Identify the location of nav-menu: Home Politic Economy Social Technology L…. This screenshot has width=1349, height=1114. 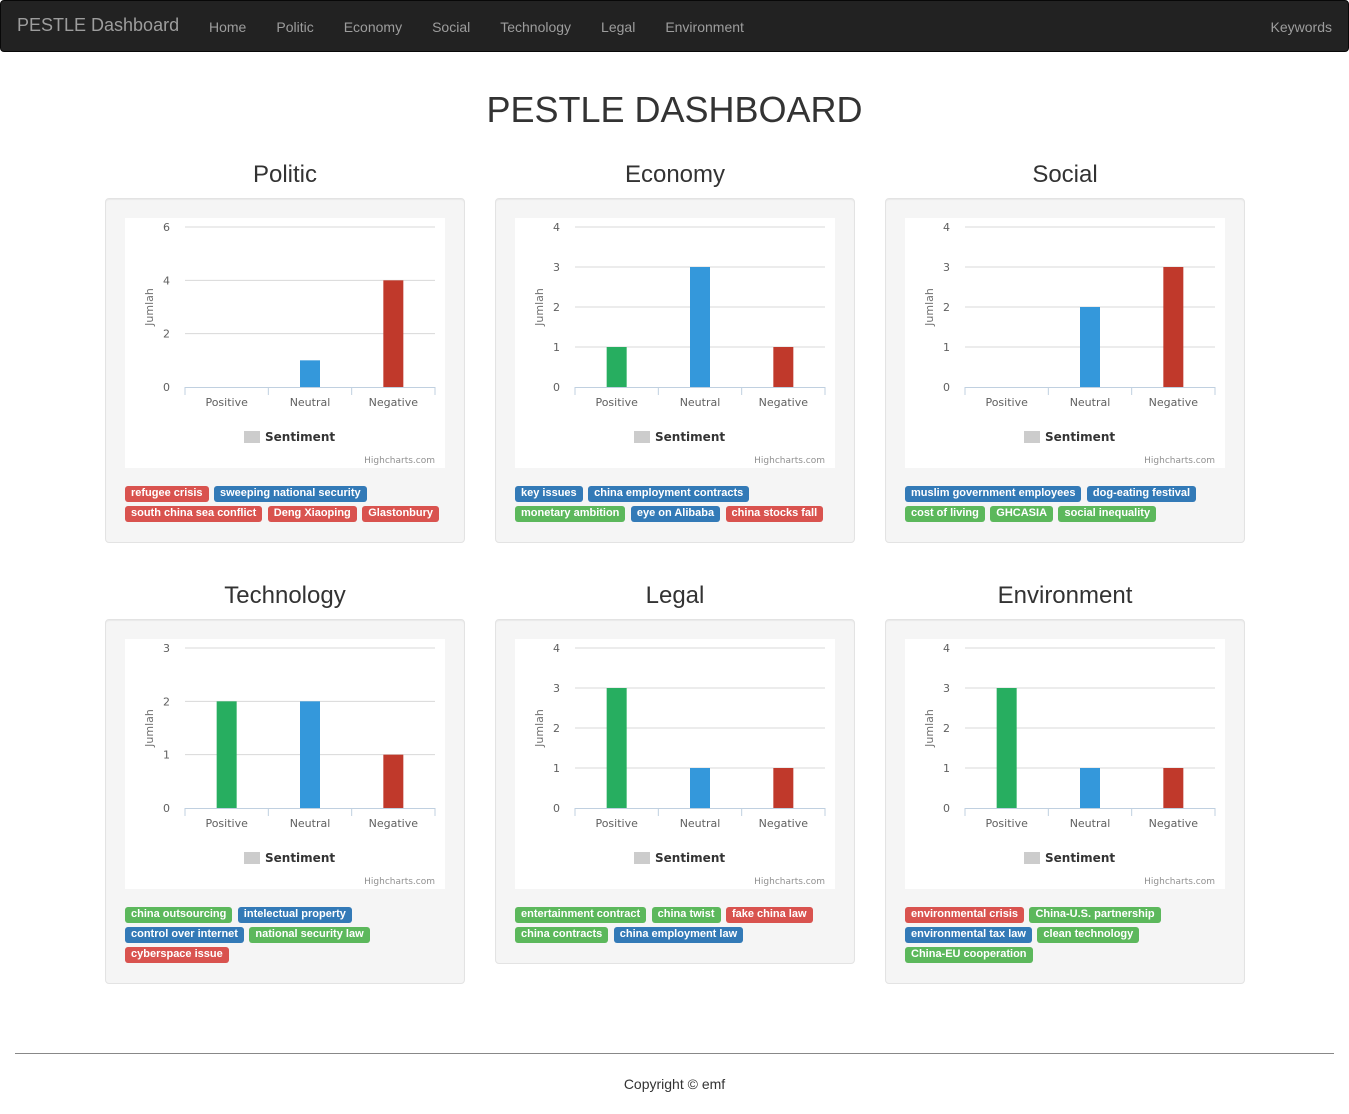
(476, 27).